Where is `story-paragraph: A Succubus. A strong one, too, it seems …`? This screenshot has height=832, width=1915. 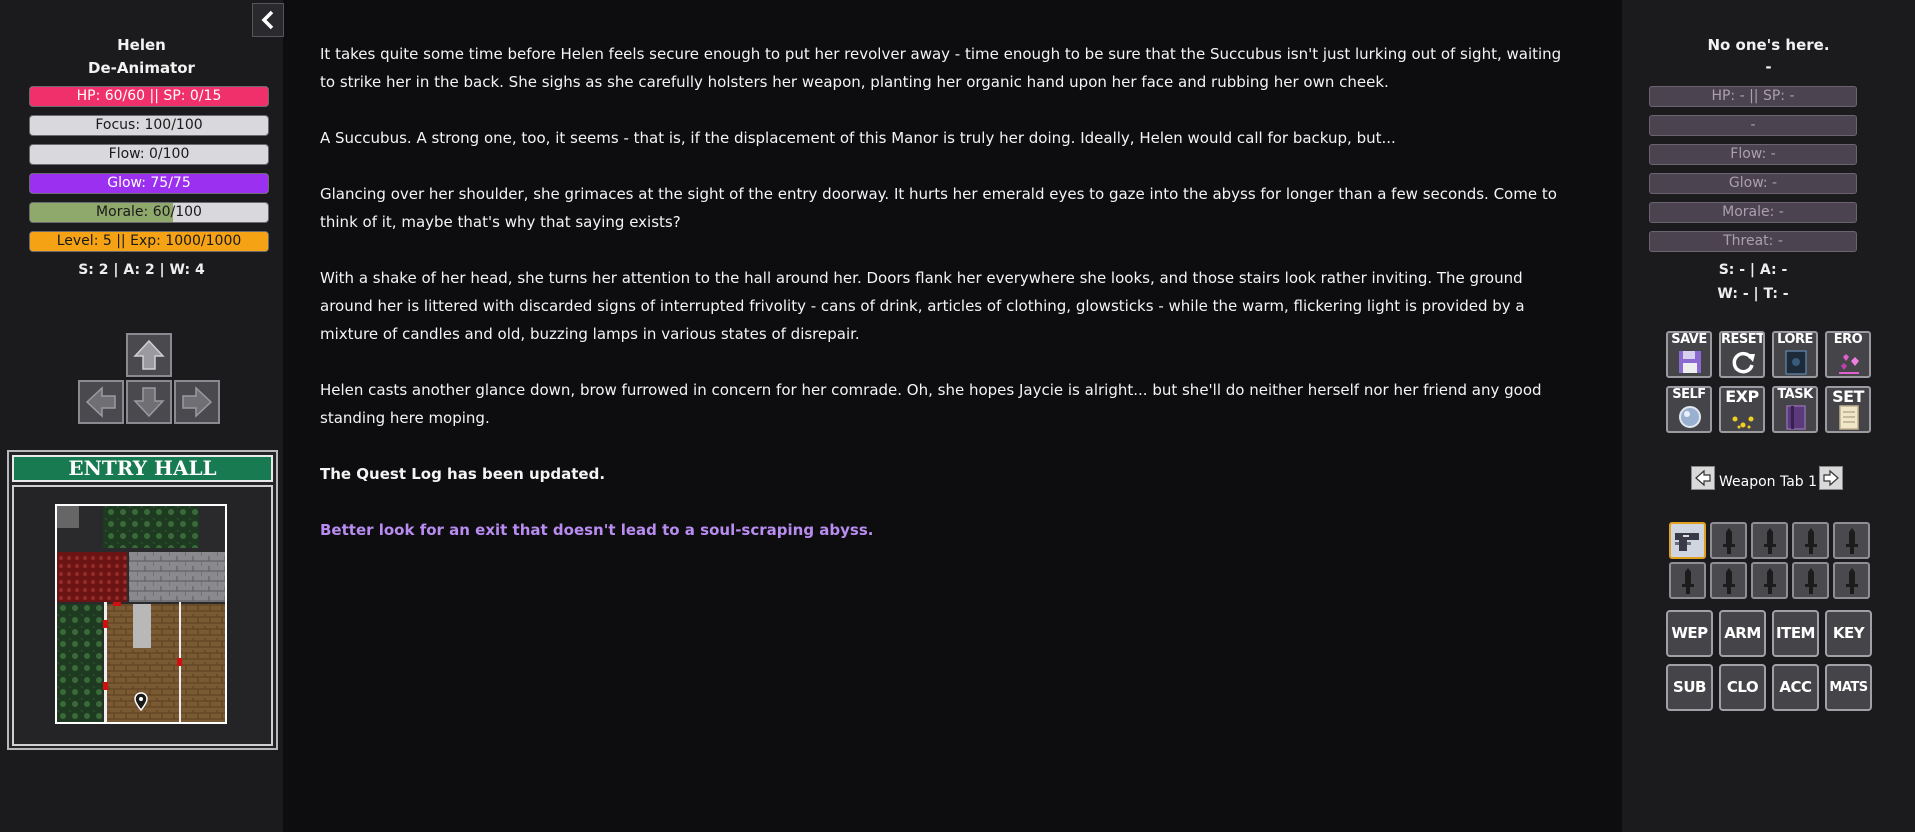
story-paragraph: A Succubus. A strong one, too, it seems … is located at coordinates (858, 138).